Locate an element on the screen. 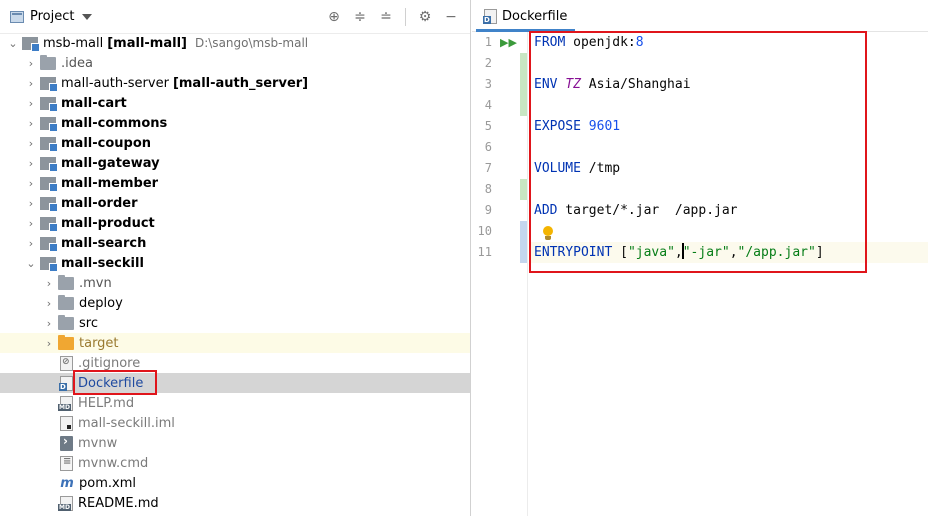 The height and width of the screenshot is (516, 928). gear-icon: ⚙ is located at coordinates (425, 17).